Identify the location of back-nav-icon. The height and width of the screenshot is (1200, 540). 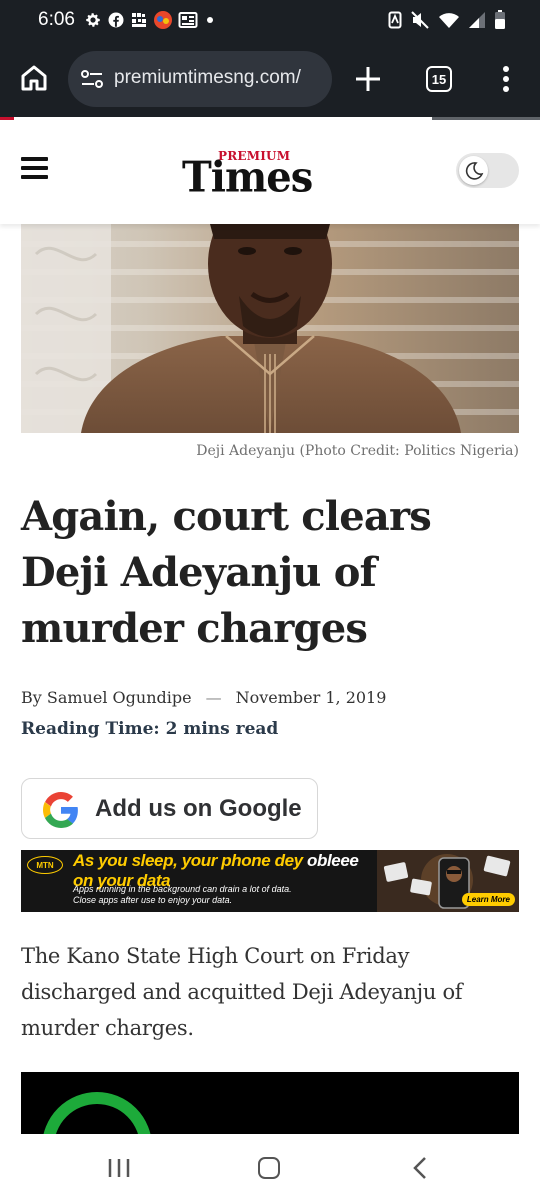
(420, 1168).